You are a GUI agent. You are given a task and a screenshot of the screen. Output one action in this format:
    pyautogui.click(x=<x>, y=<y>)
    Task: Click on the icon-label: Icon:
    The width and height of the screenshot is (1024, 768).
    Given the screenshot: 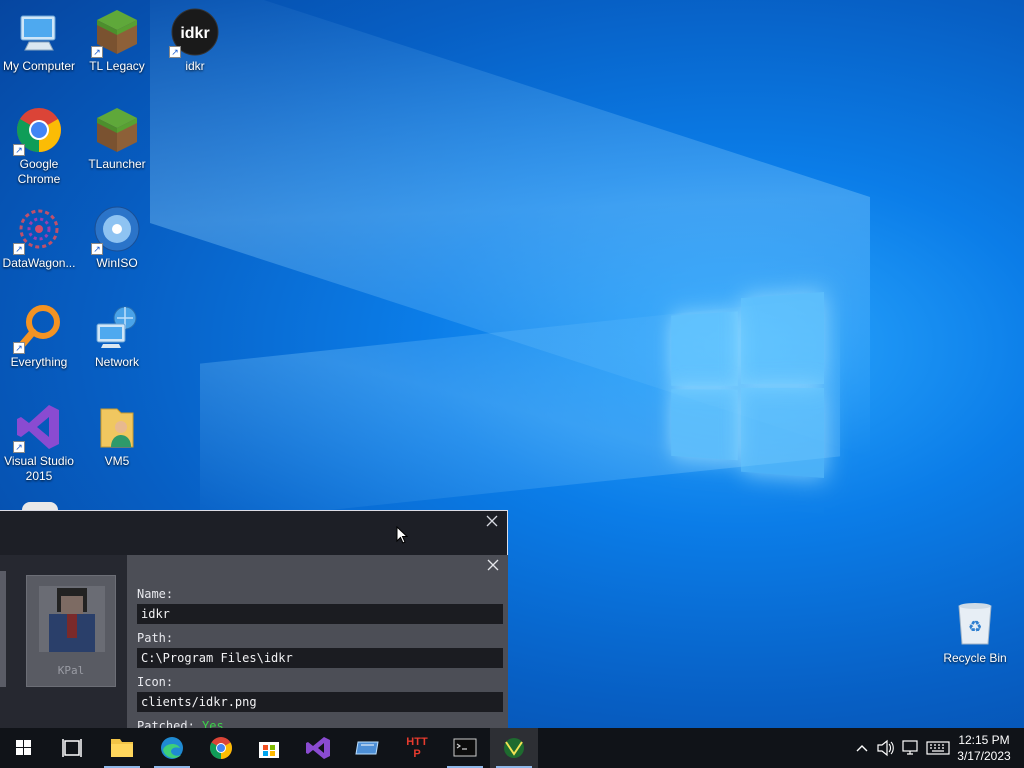 What is the action you would take?
    pyautogui.click(x=155, y=682)
    